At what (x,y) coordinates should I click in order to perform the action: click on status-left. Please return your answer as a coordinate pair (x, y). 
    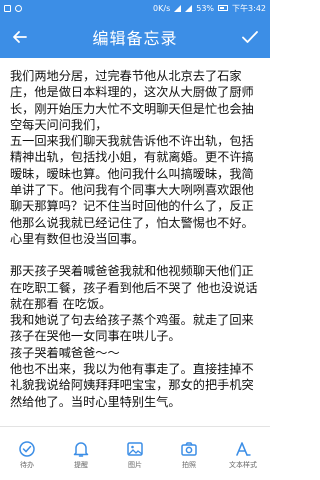
    Looking at the image, I should click on (13, 8).